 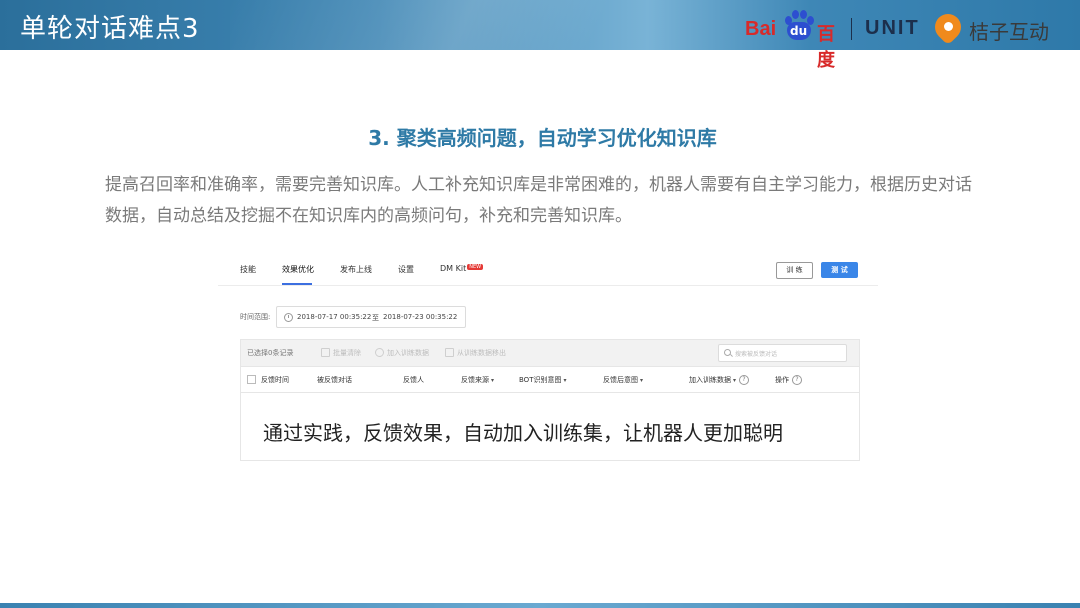 I want to click on tab-dm-kit: DM Kit NEW, so click(x=462, y=268).